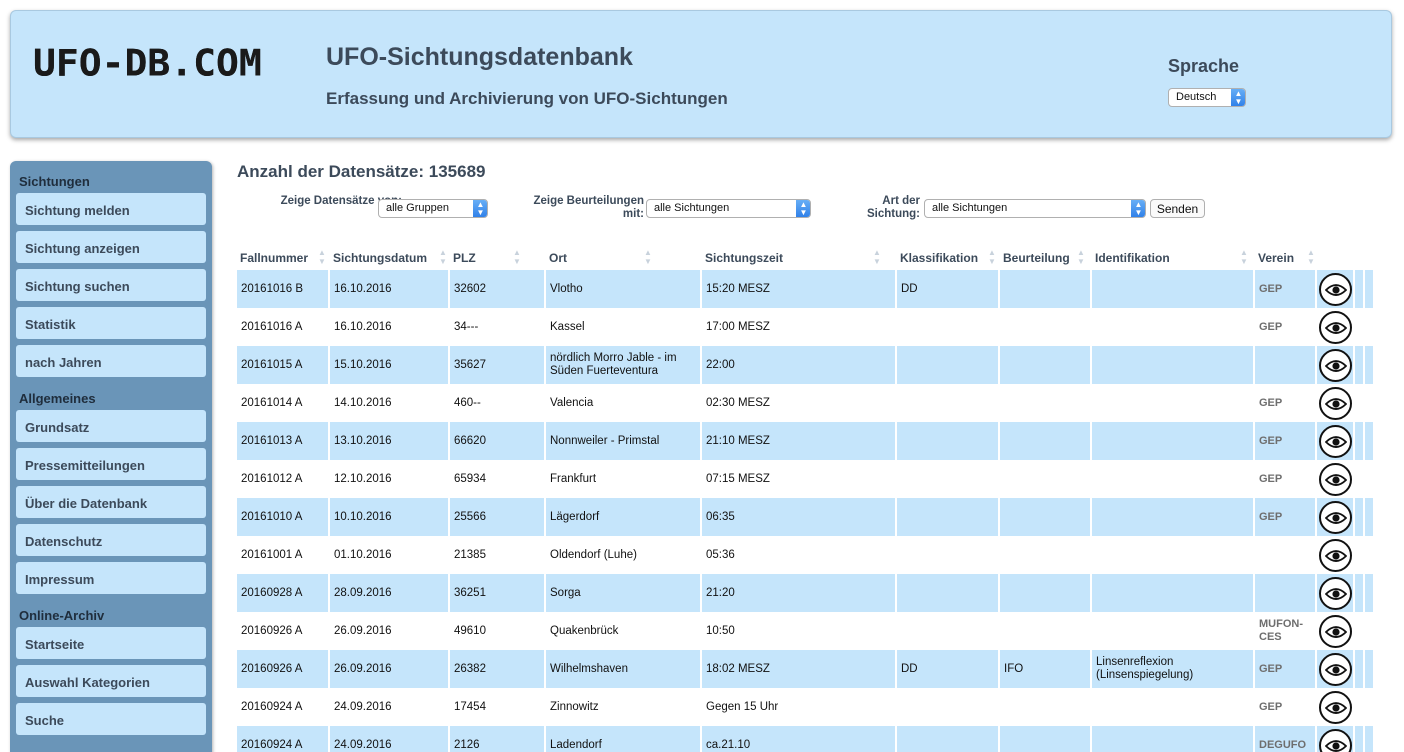 The image size is (1404, 752). What do you see at coordinates (1035, 208) in the screenshot?
I see `type-filter-select: alle Sichtungen ▲ ▼` at bounding box center [1035, 208].